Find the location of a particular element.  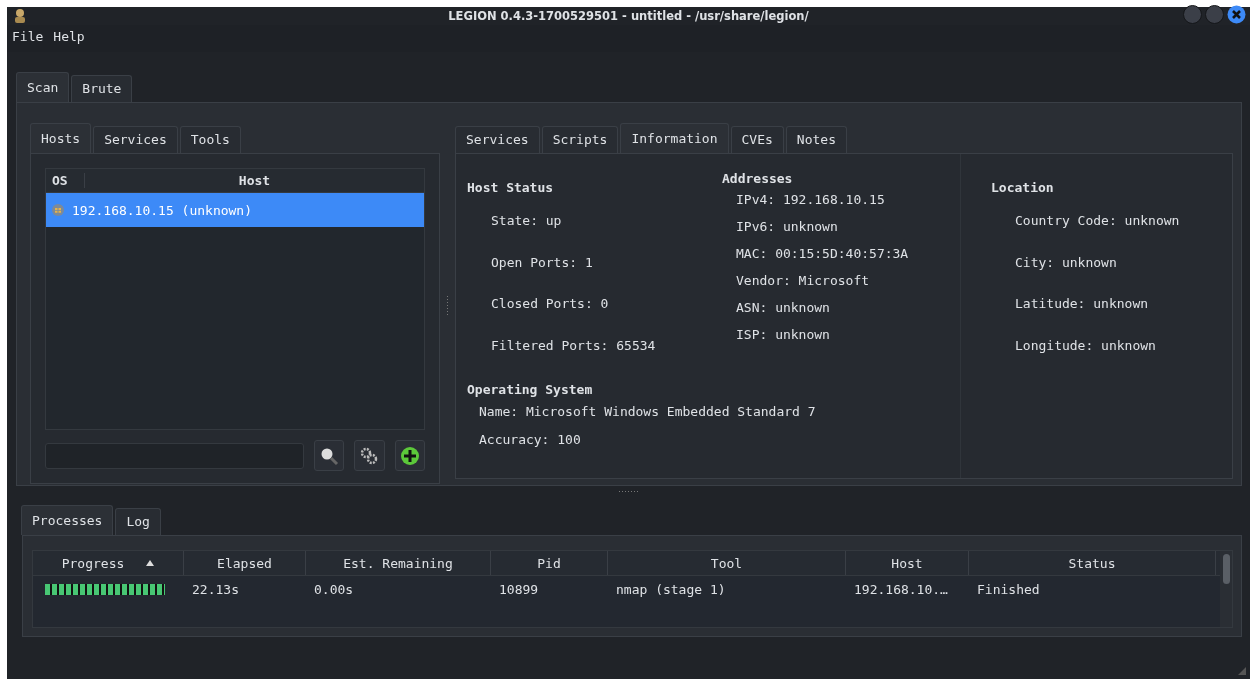

info-text: Accuracy: 100 is located at coordinates (530, 439).